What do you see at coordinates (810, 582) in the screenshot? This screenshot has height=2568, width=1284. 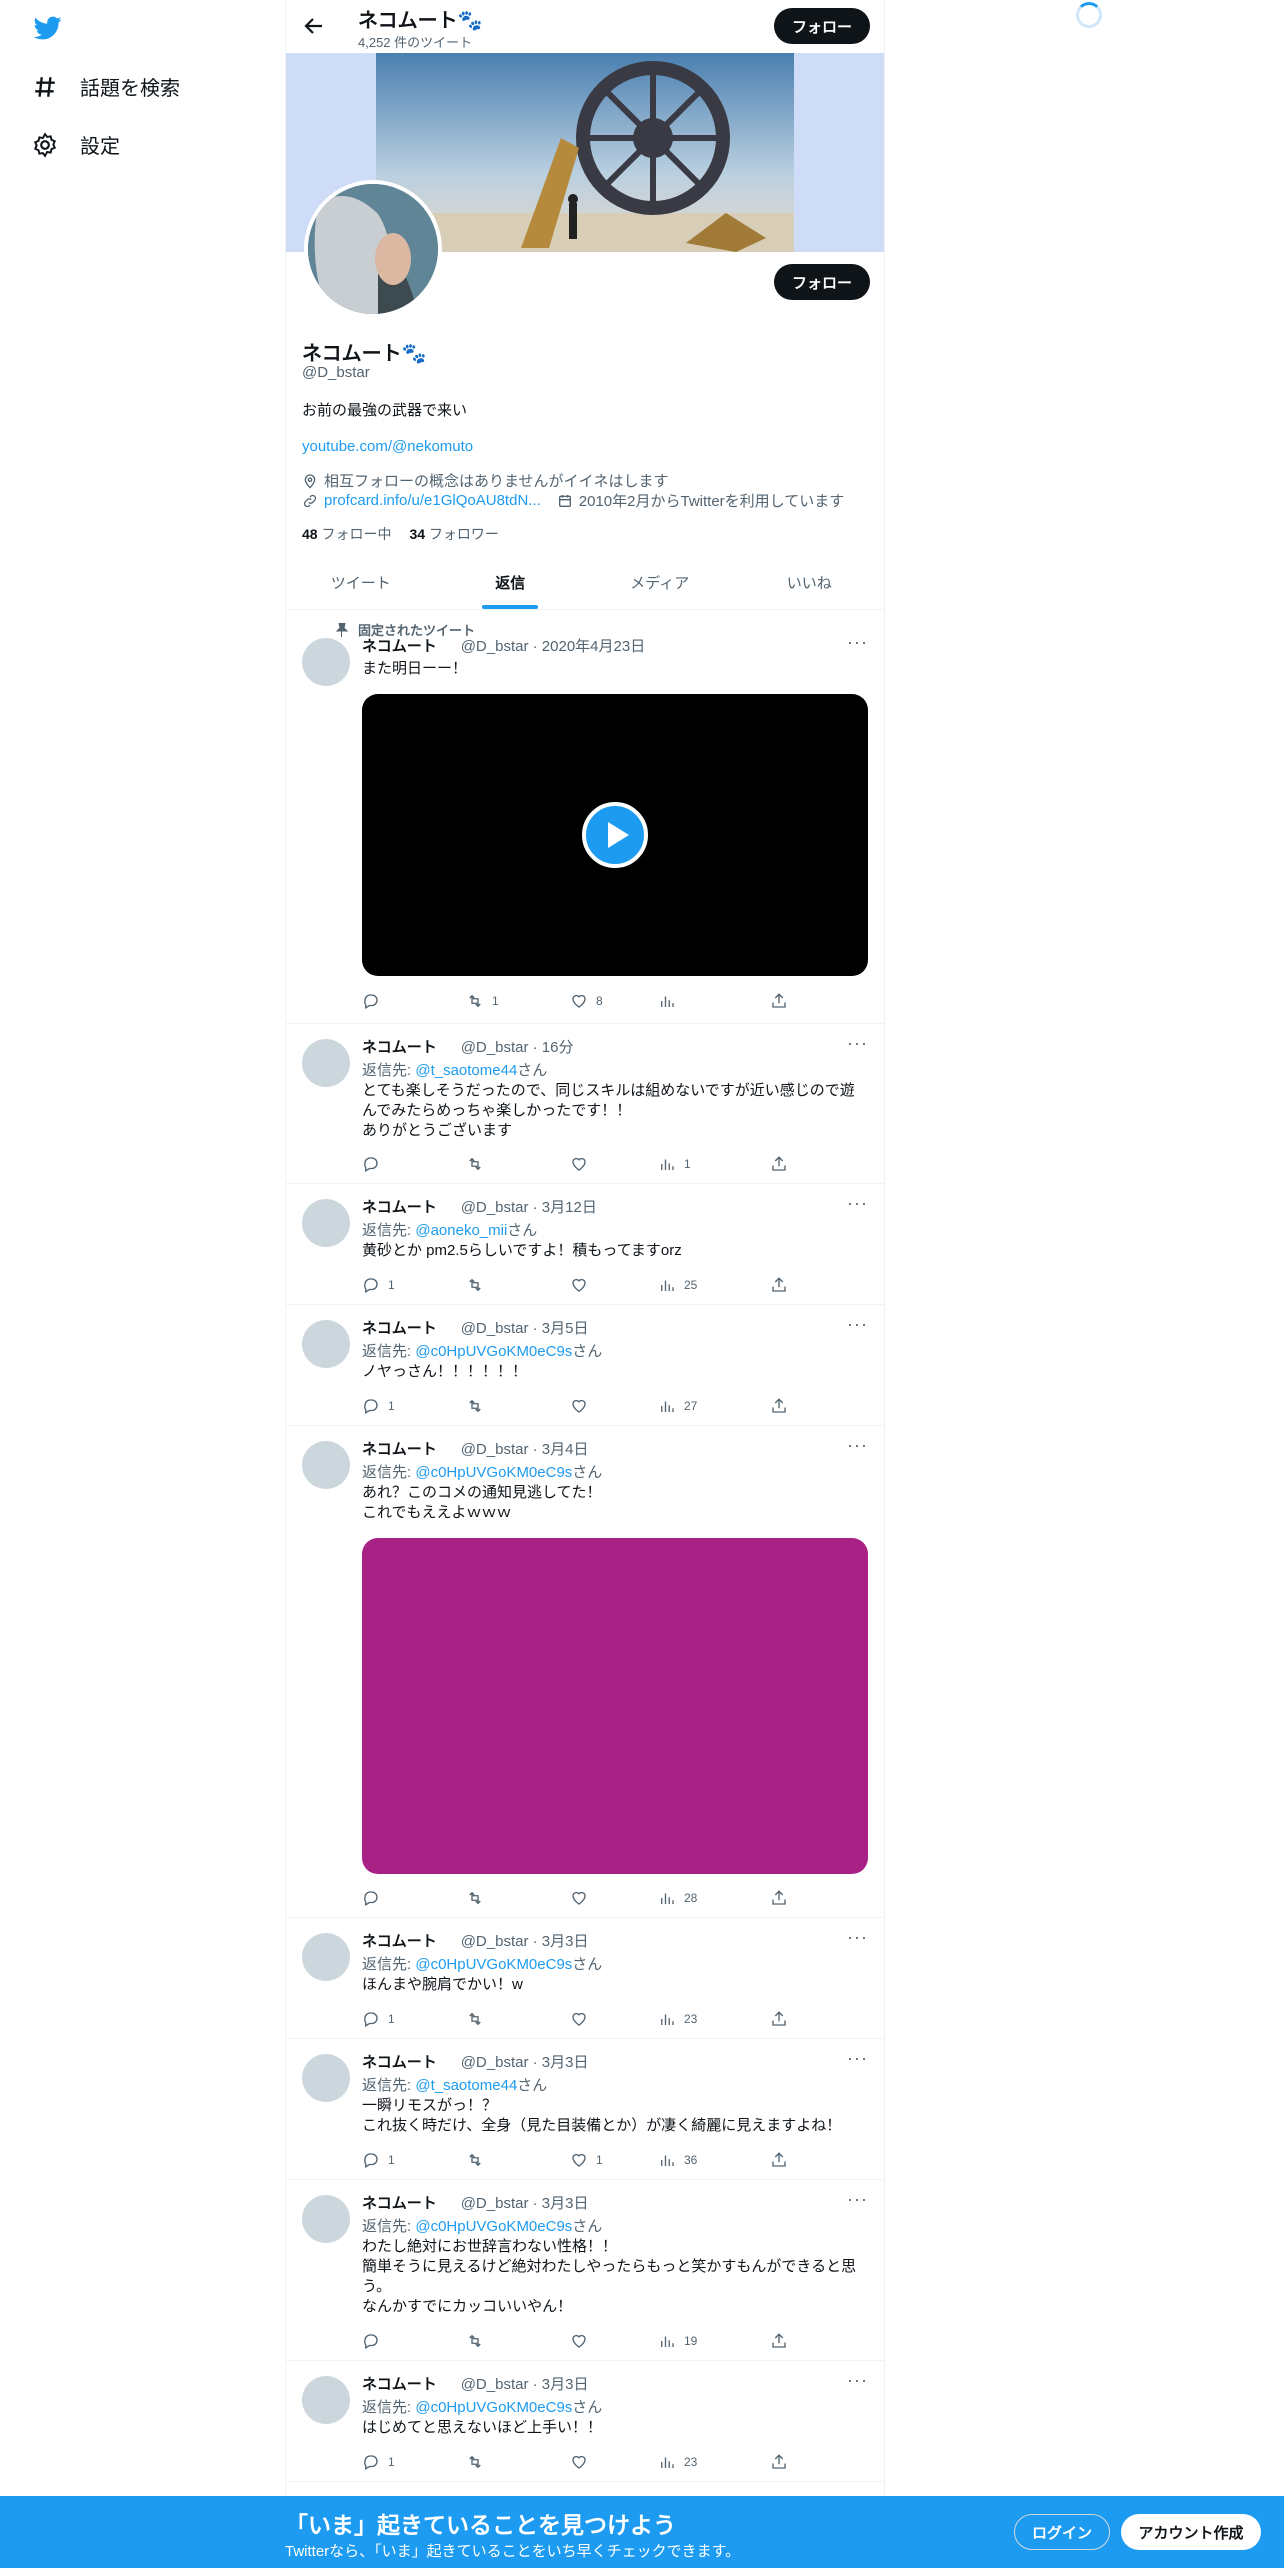 I see `tab-likes: いいね` at bounding box center [810, 582].